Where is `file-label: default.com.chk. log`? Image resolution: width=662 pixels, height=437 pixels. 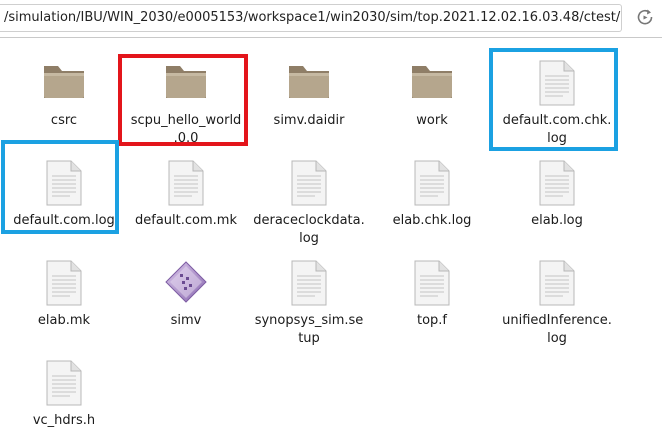 file-label: default.com.chk. log is located at coordinates (557, 129).